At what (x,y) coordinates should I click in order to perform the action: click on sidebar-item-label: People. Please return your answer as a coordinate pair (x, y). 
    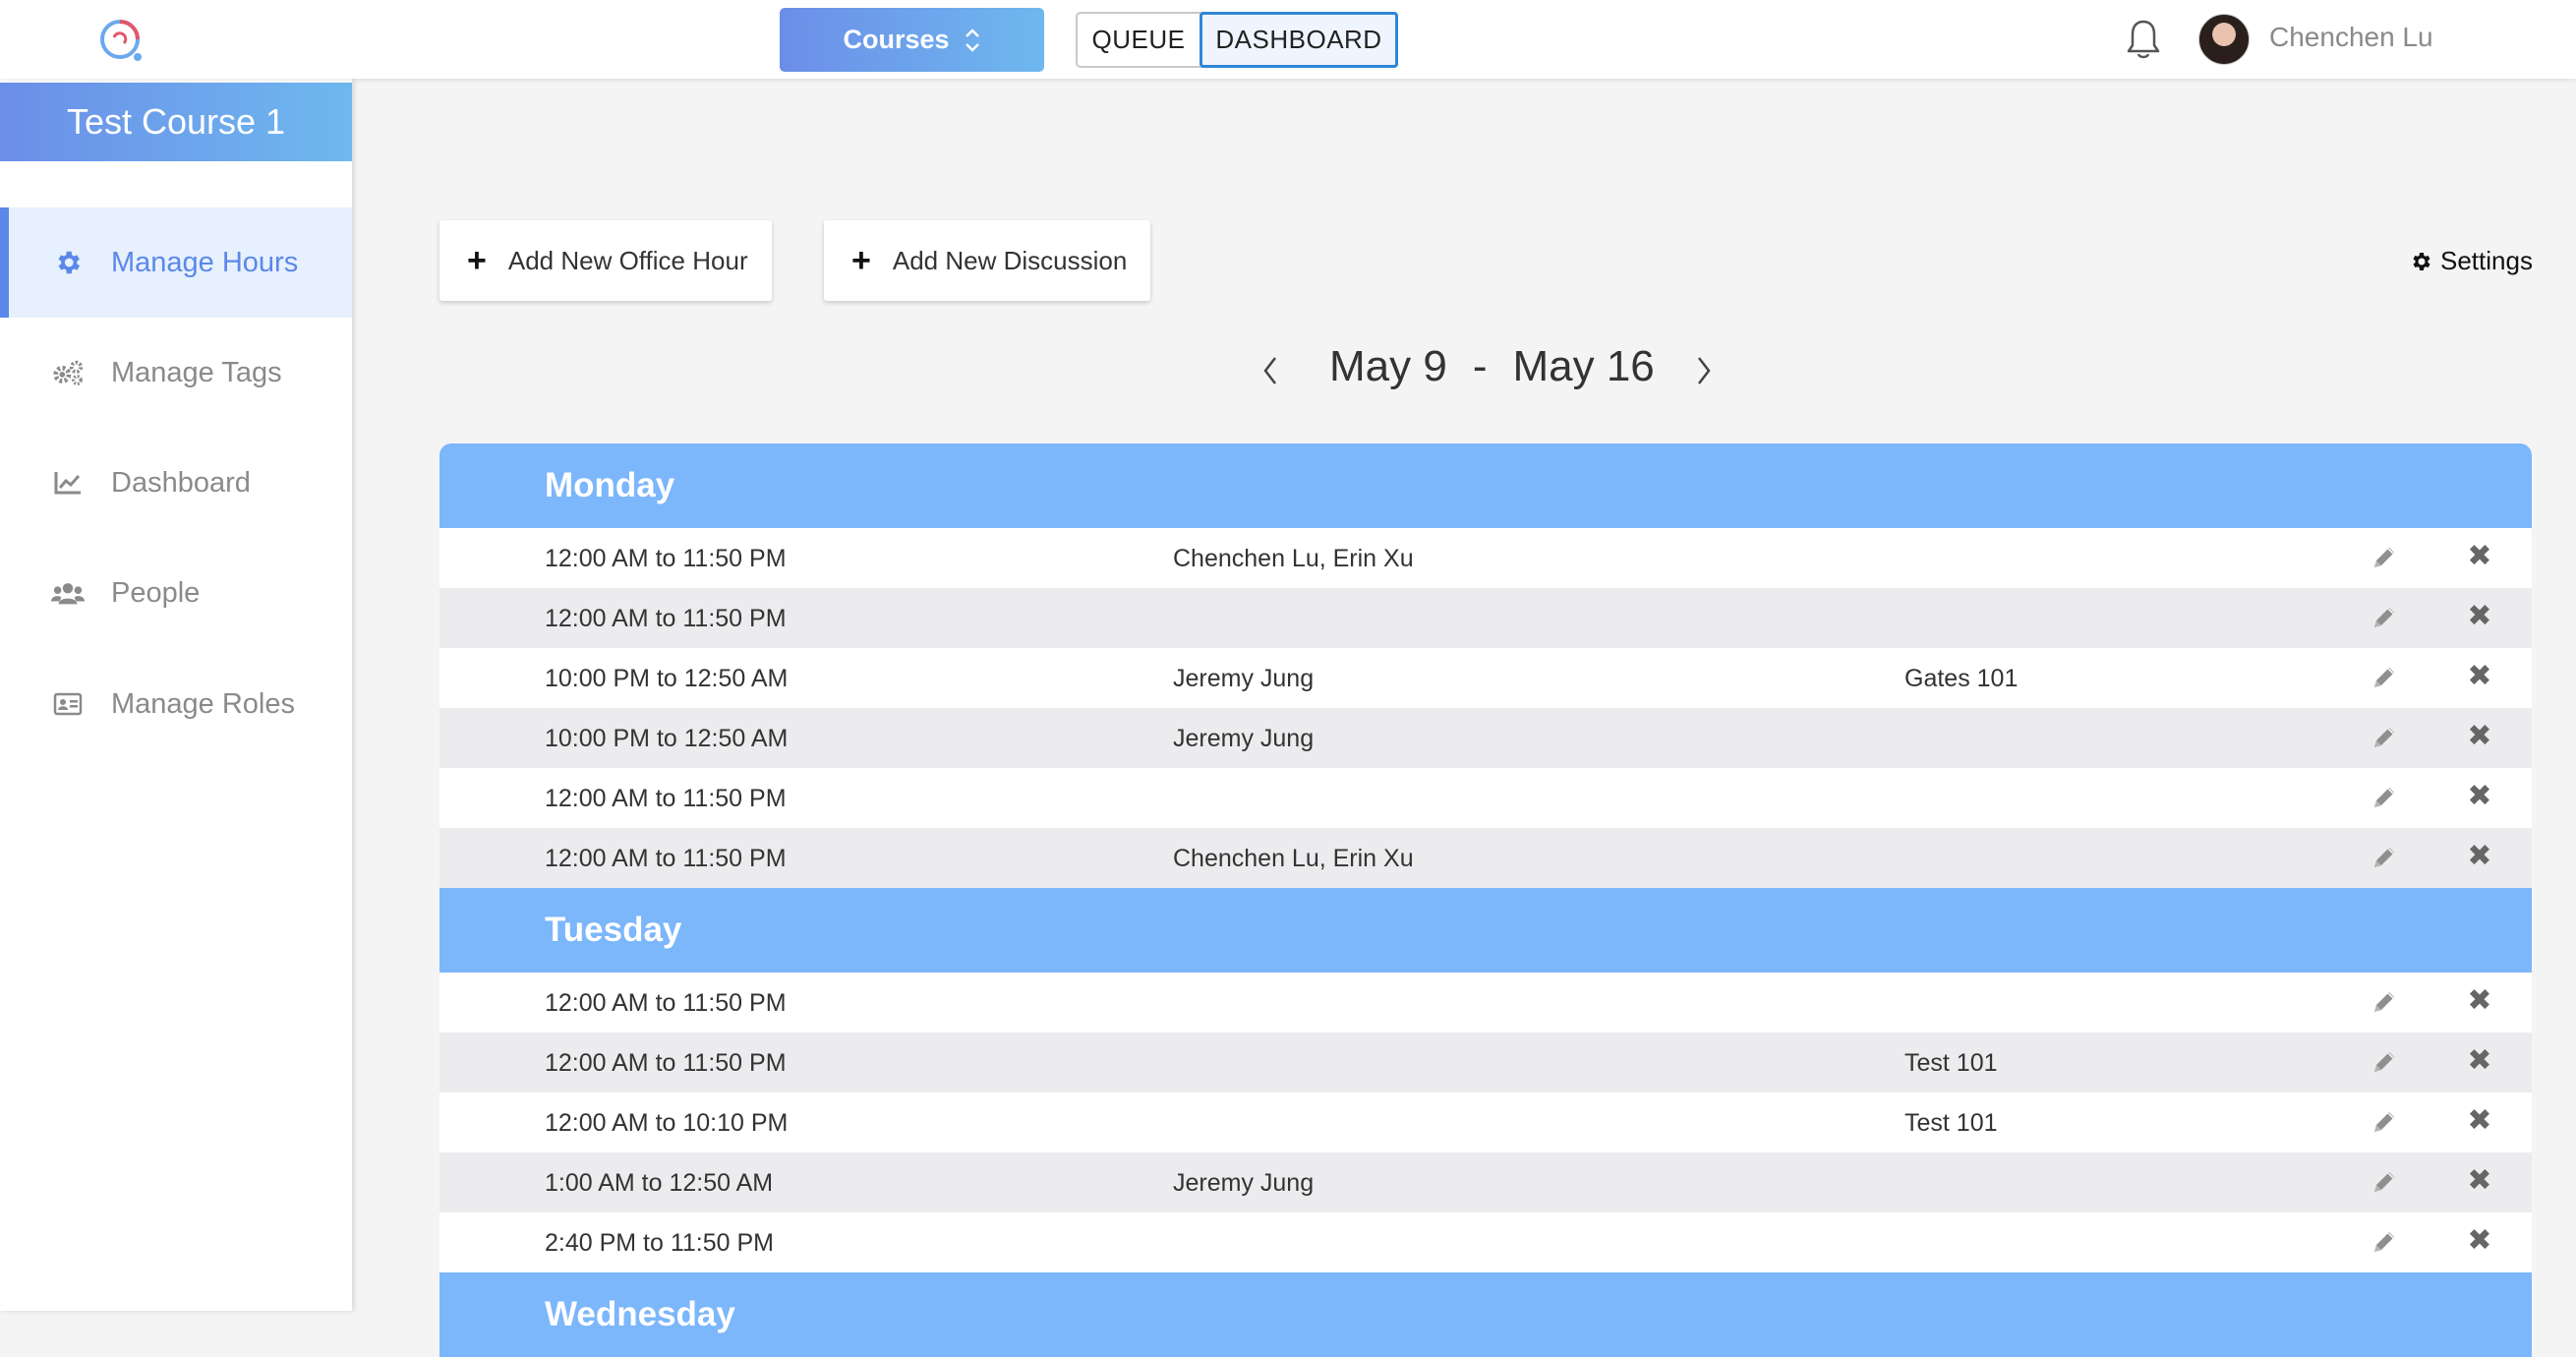
    Looking at the image, I should click on (156, 592).